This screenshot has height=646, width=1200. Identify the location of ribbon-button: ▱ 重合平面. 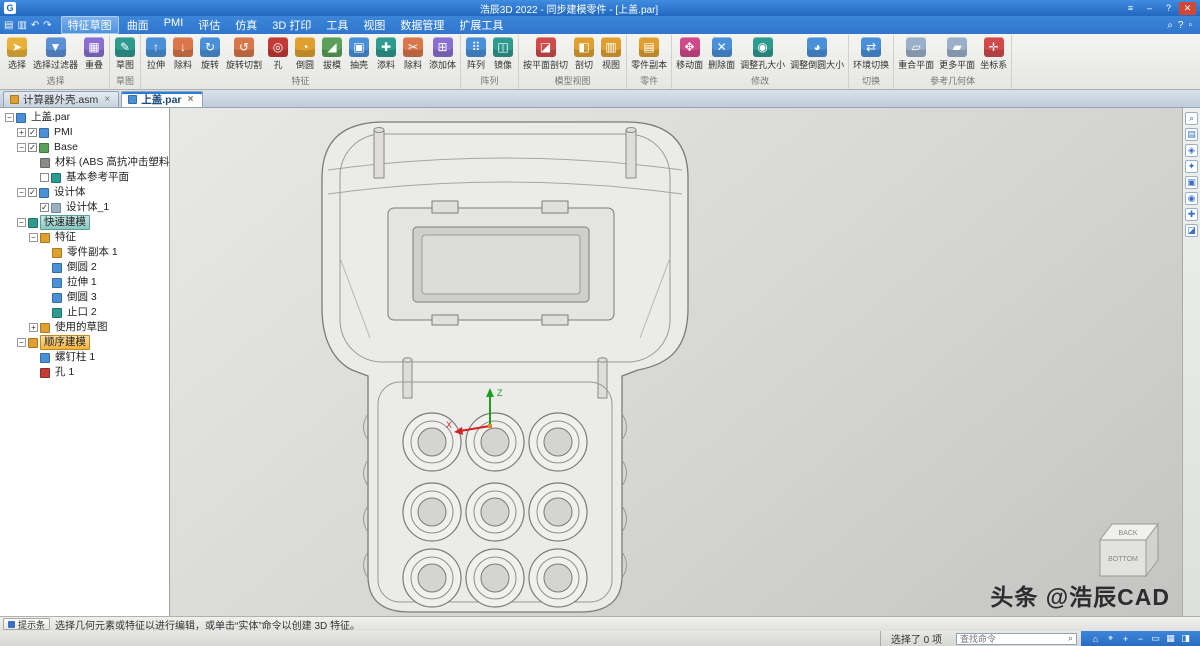
(916, 54).